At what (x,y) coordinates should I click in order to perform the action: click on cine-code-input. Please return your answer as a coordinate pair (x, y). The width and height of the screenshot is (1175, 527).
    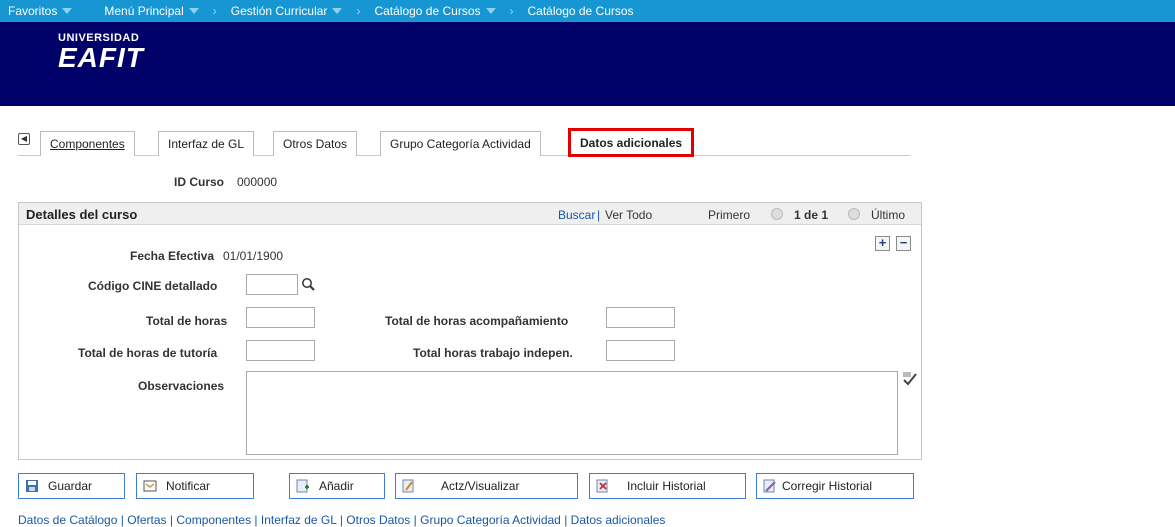
    Looking at the image, I should click on (272, 284).